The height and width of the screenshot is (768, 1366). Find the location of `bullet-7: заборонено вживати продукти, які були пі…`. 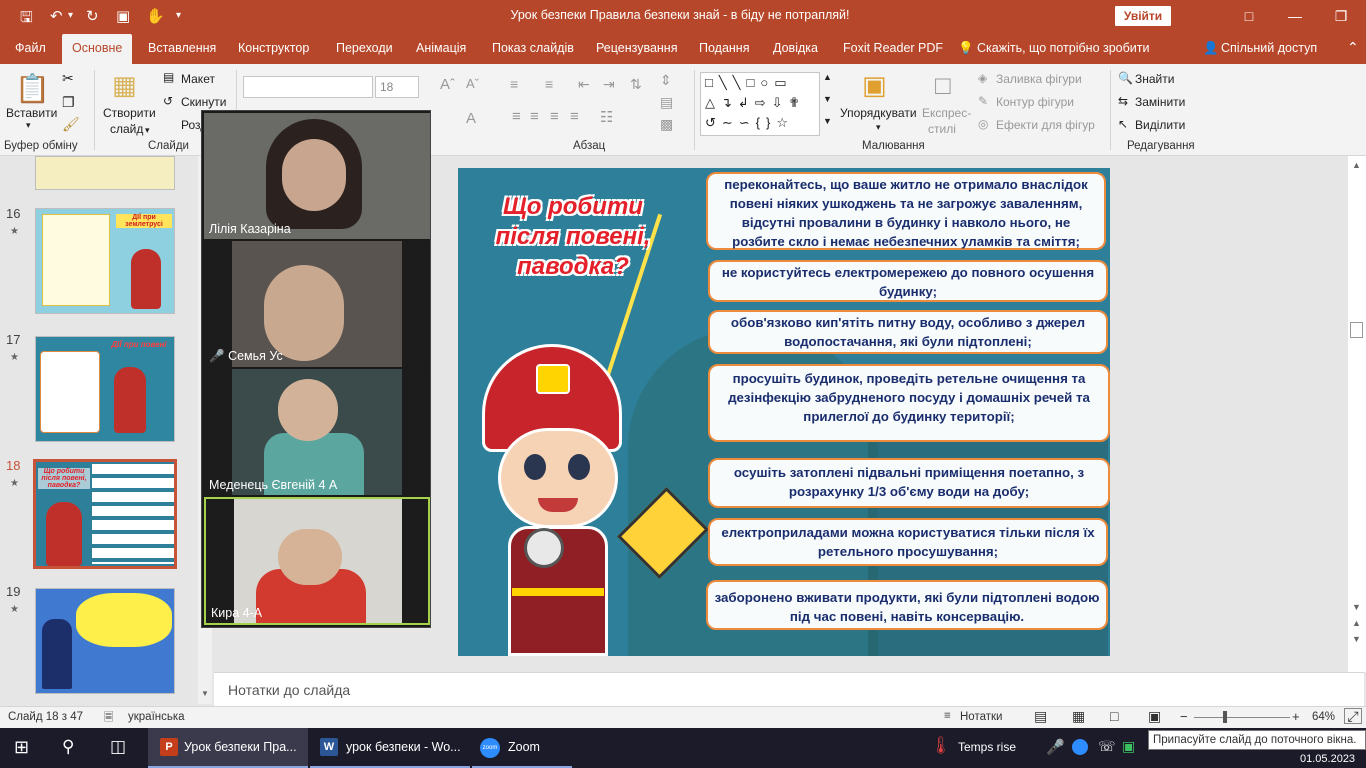

bullet-7: заборонено вживати продукти, які були пі… is located at coordinates (907, 605).